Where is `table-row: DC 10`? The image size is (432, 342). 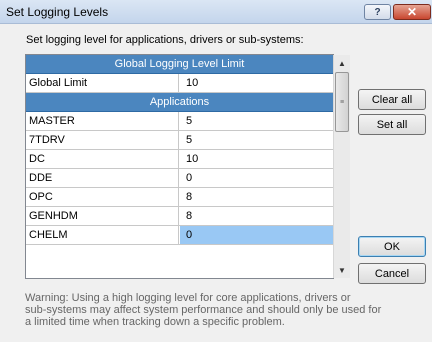 table-row: DC 10 is located at coordinates (179, 159).